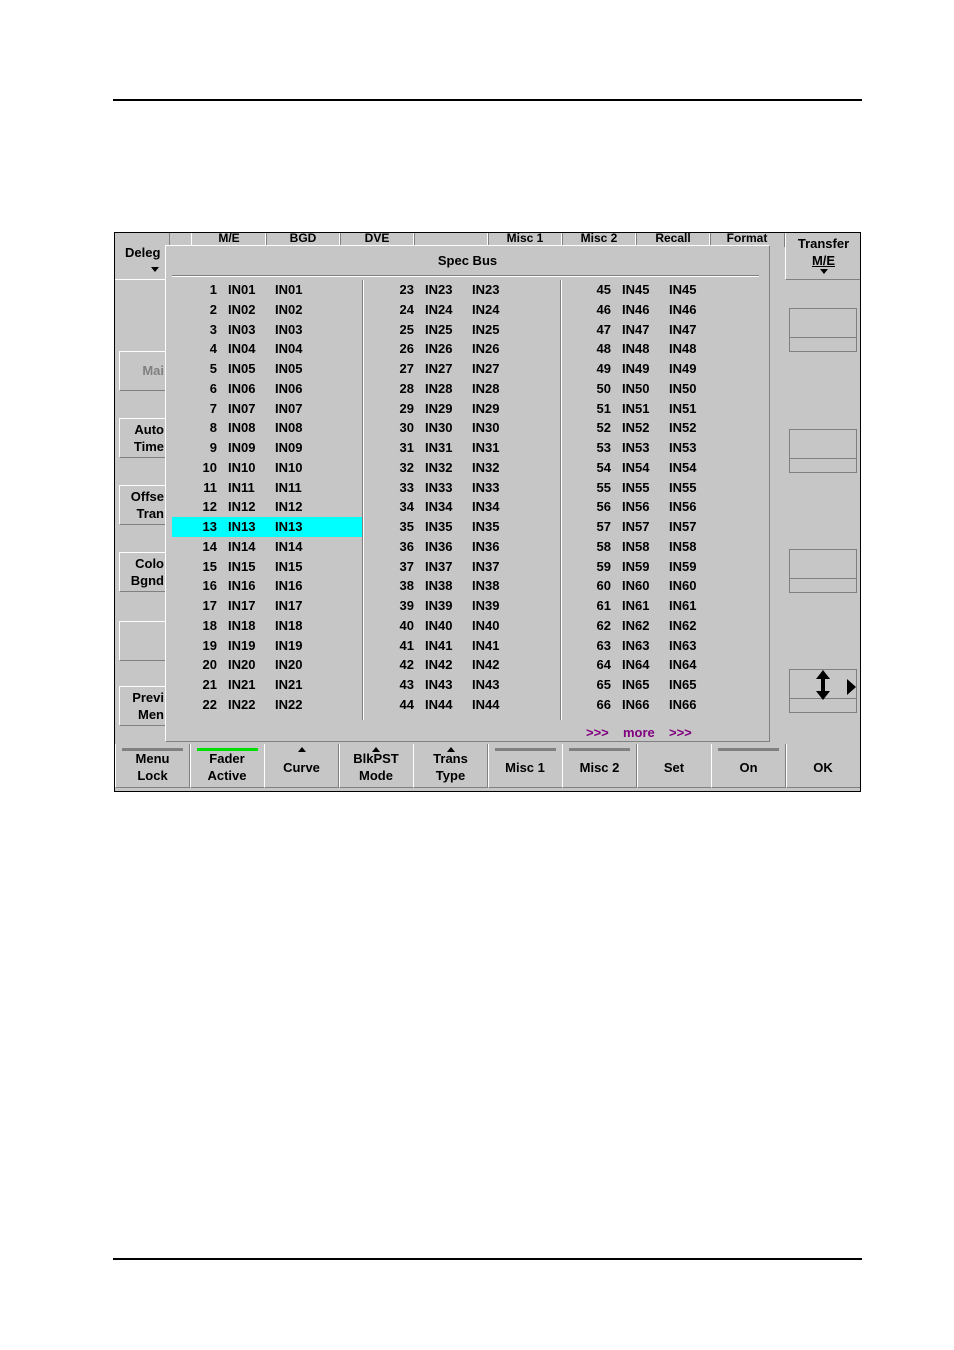 The width and height of the screenshot is (954, 1350). I want to click on trans-type-button: Trans Type, so click(450, 766).